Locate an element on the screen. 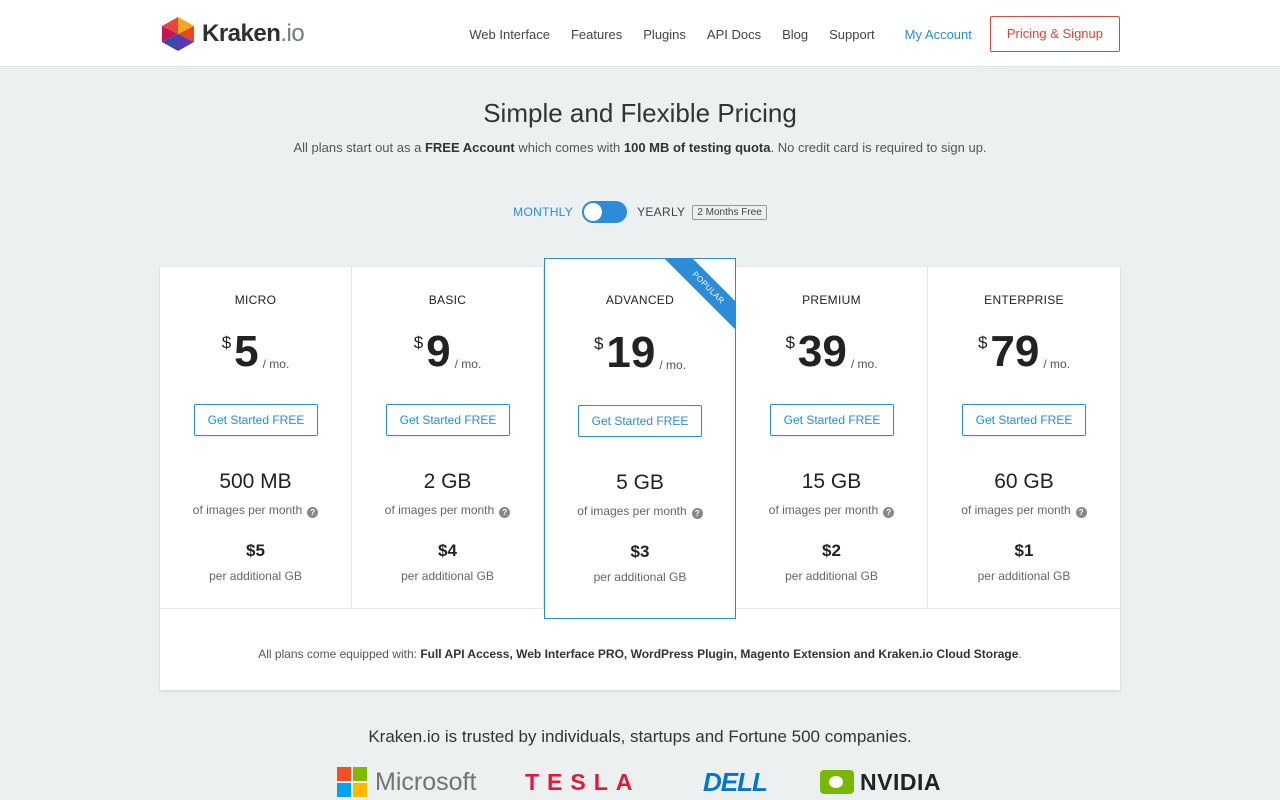  plan-price: $ 19 / mo. is located at coordinates (640, 355).